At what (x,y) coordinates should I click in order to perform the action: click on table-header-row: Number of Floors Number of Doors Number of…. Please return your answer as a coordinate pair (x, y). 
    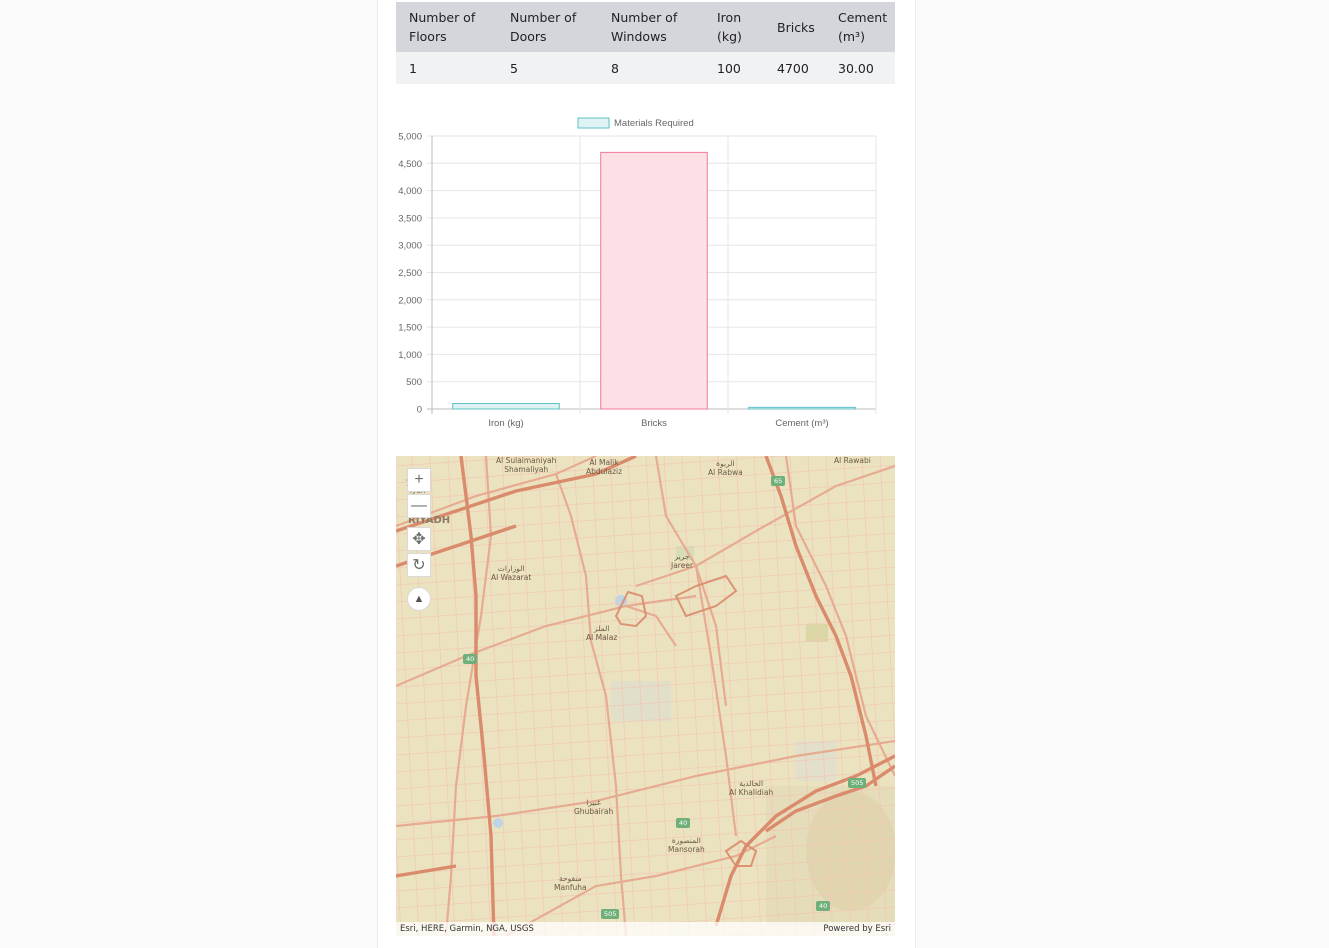
    Looking at the image, I should click on (645, 27).